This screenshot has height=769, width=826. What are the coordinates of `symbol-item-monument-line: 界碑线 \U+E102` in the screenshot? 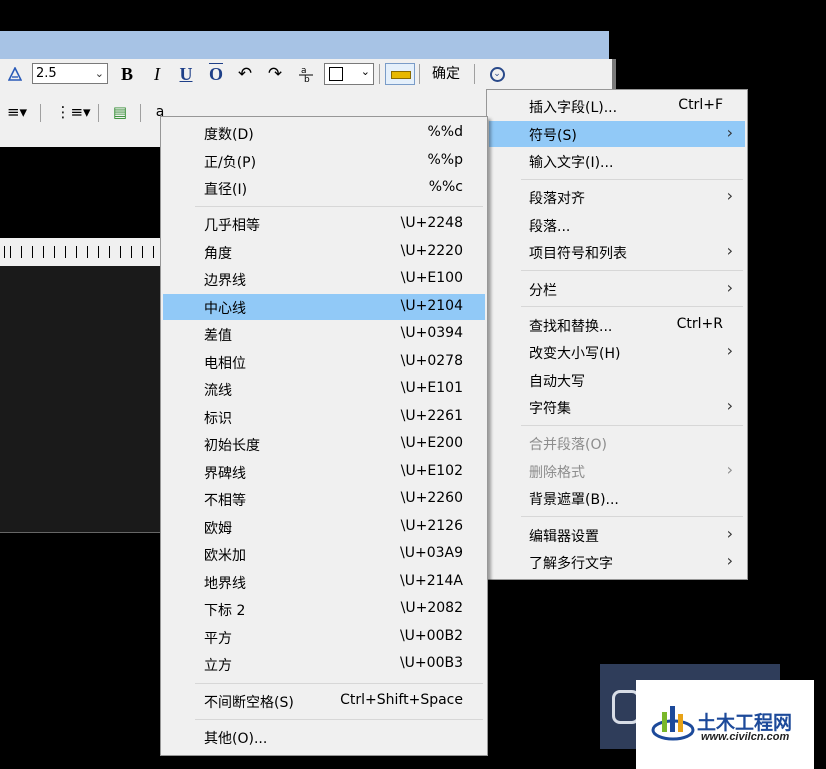 It's located at (324, 472).